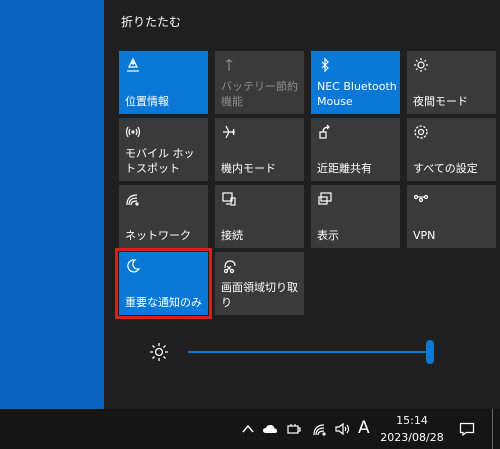 This screenshot has height=449, width=500. I want to click on airplane-icon, so click(229, 132).